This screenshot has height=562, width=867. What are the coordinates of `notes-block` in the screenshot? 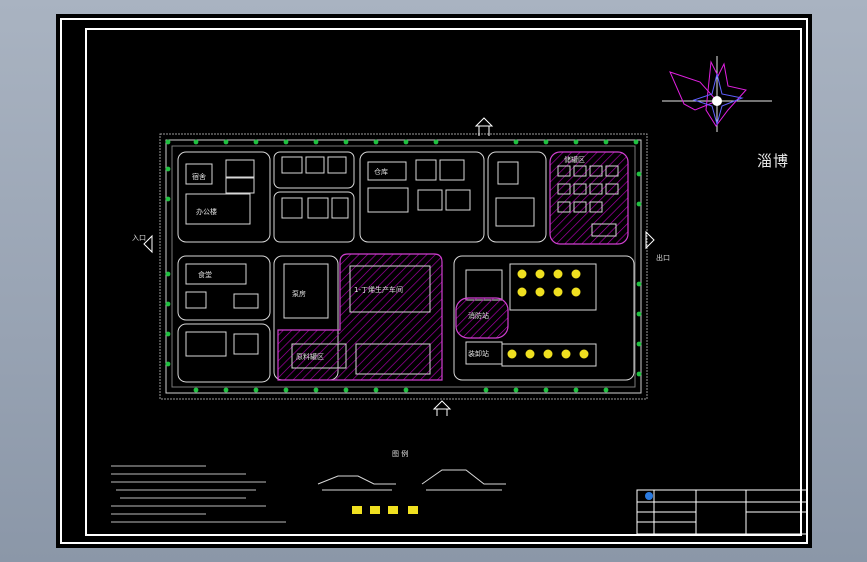 It's located at (198, 494).